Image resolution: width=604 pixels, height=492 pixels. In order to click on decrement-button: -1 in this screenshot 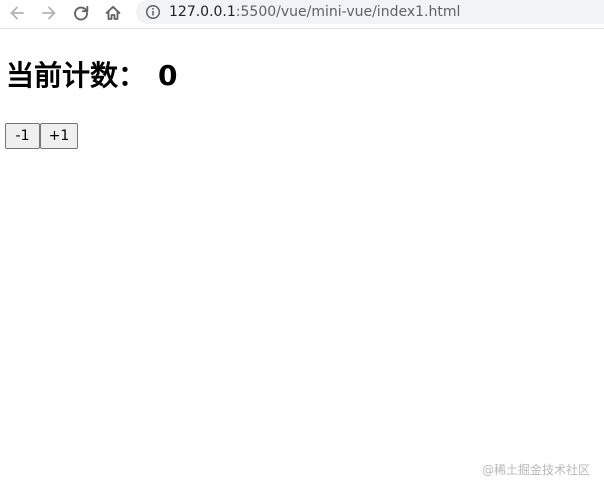, I will do `click(22, 136)`.